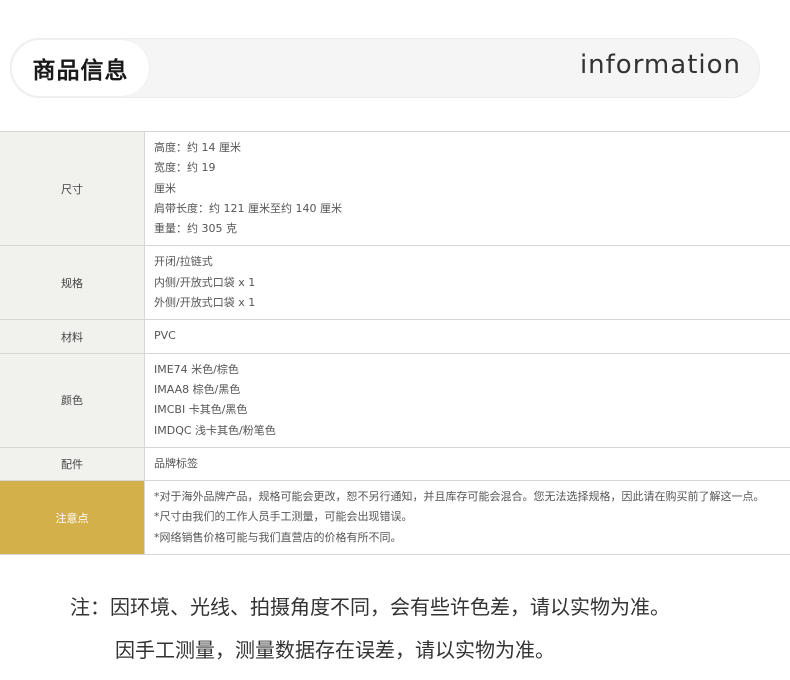  What do you see at coordinates (248, 208) in the screenshot?
I see `spec-line: 肩带长度：约 121 厘米至约 140 厘米` at bounding box center [248, 208].